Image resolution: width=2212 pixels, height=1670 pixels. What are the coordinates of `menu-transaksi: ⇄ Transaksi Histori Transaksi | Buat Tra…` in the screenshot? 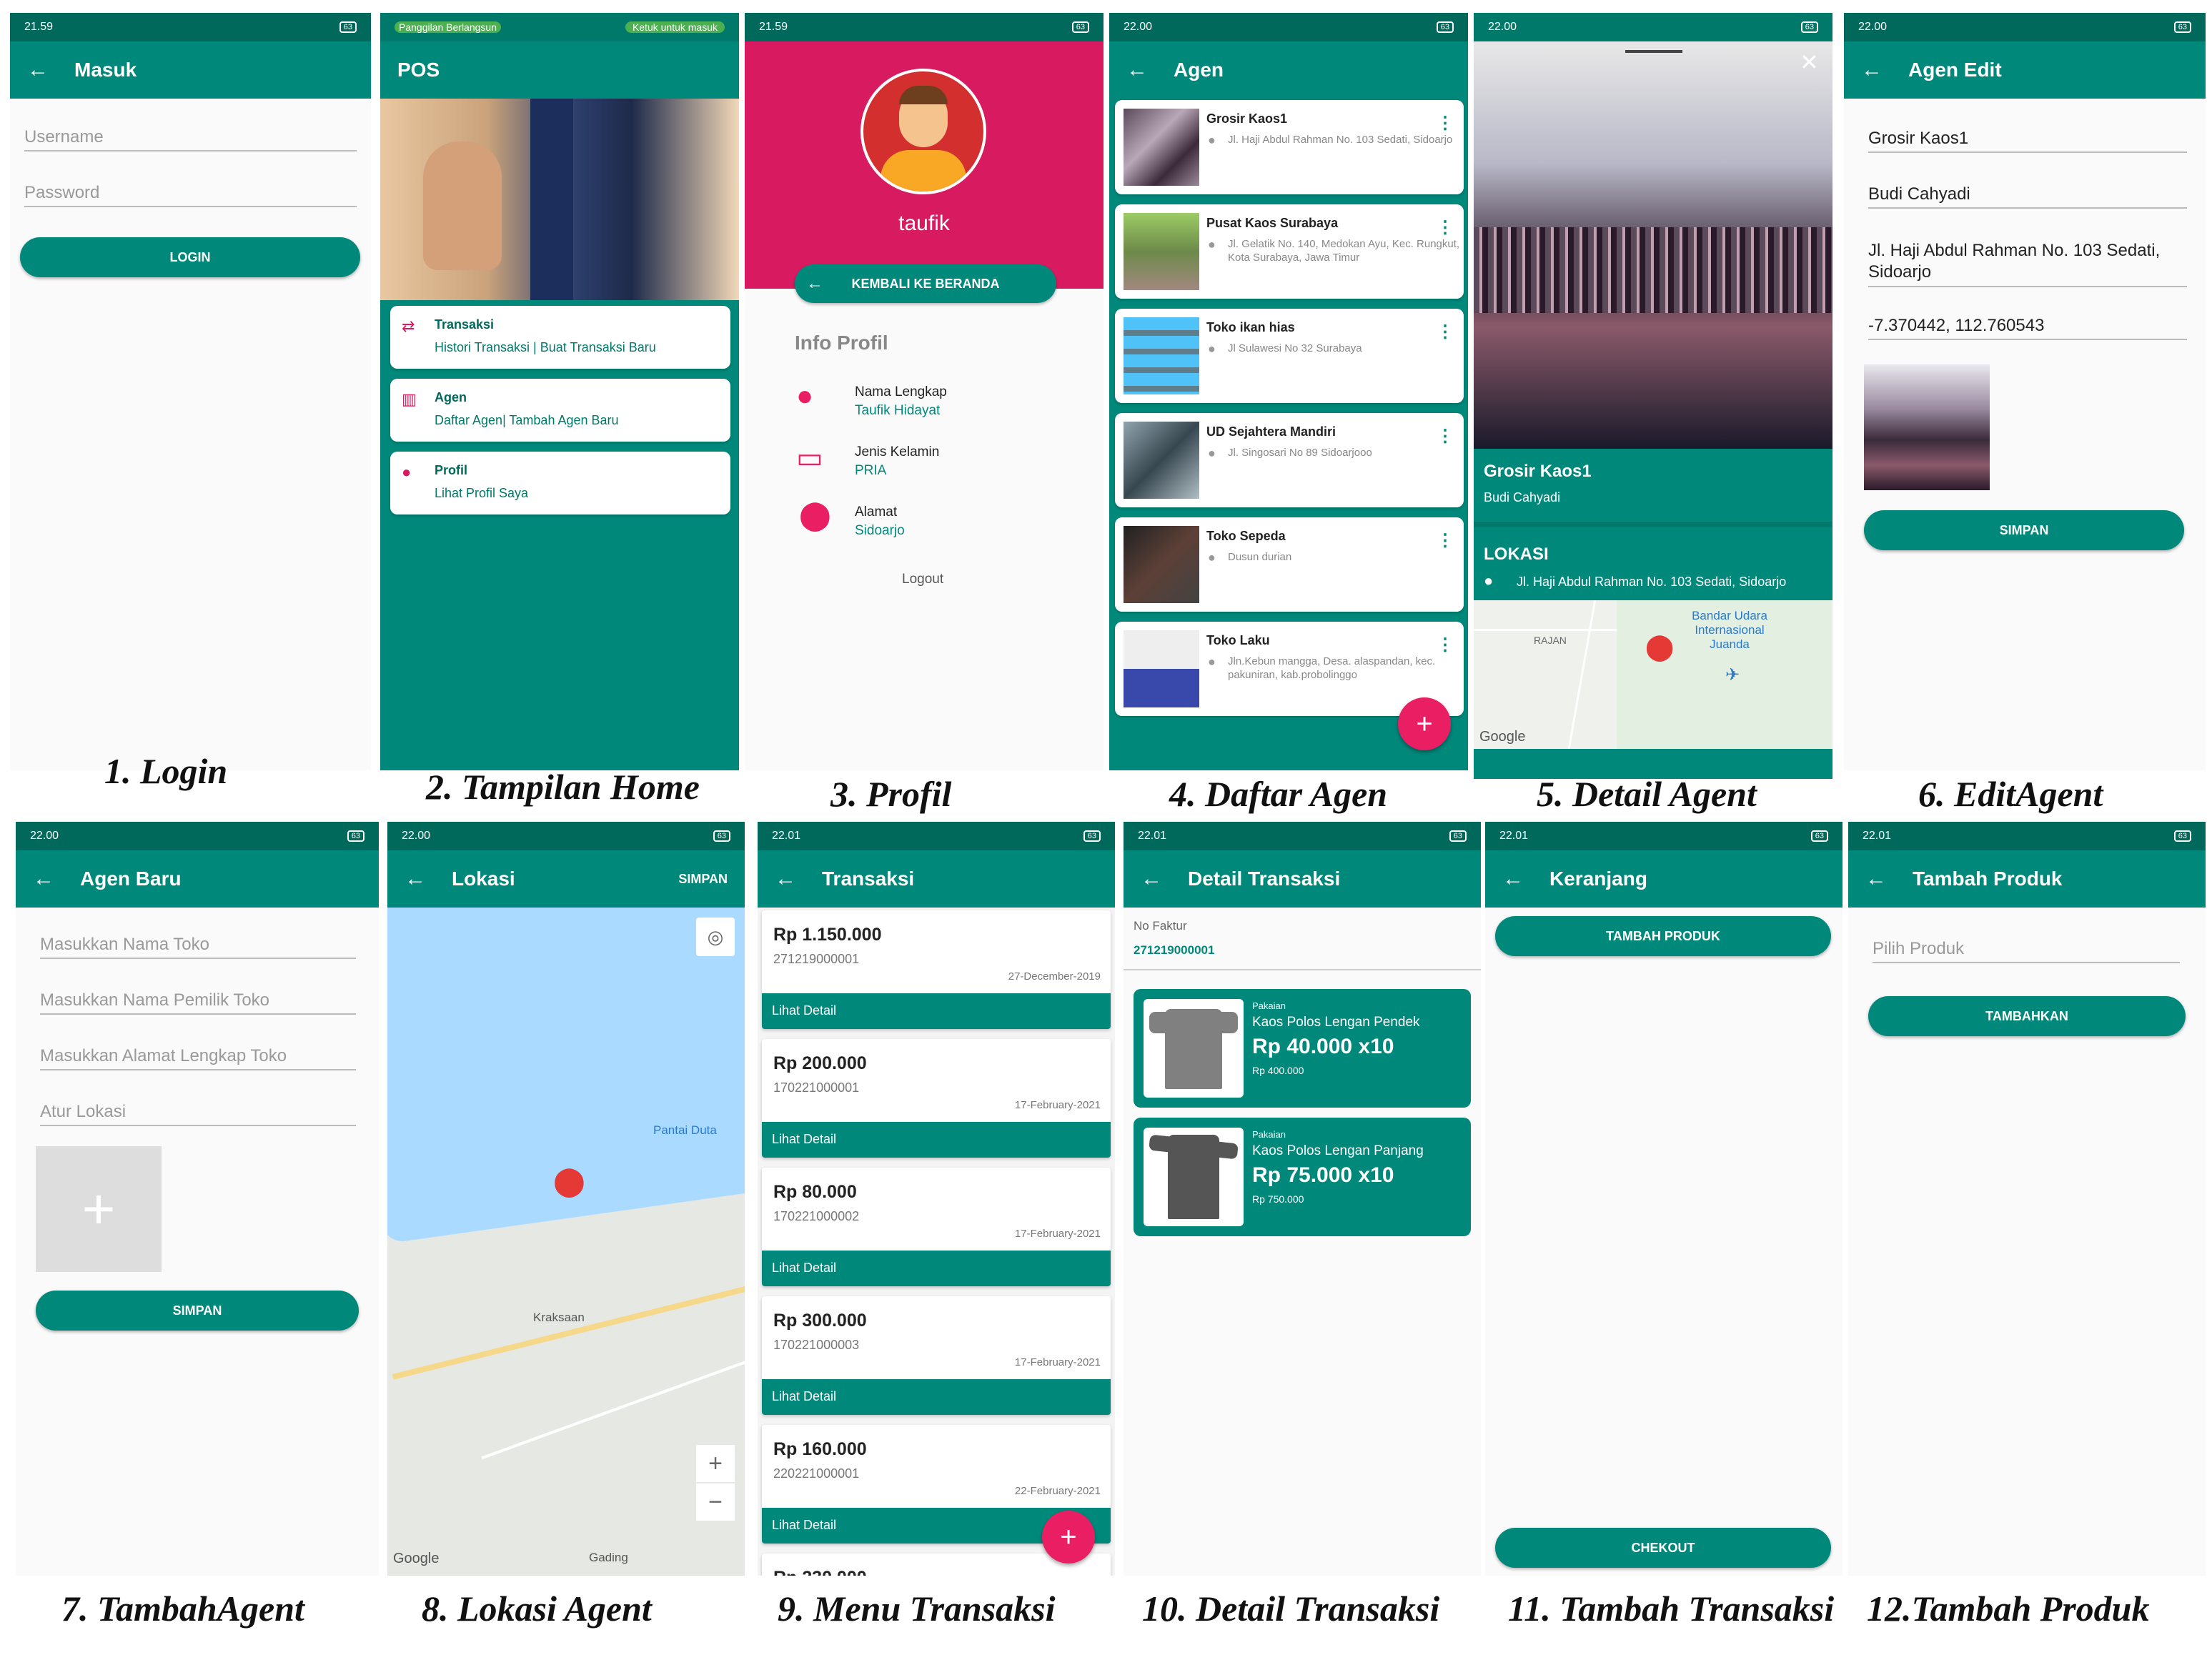 It's located at (560, 337).